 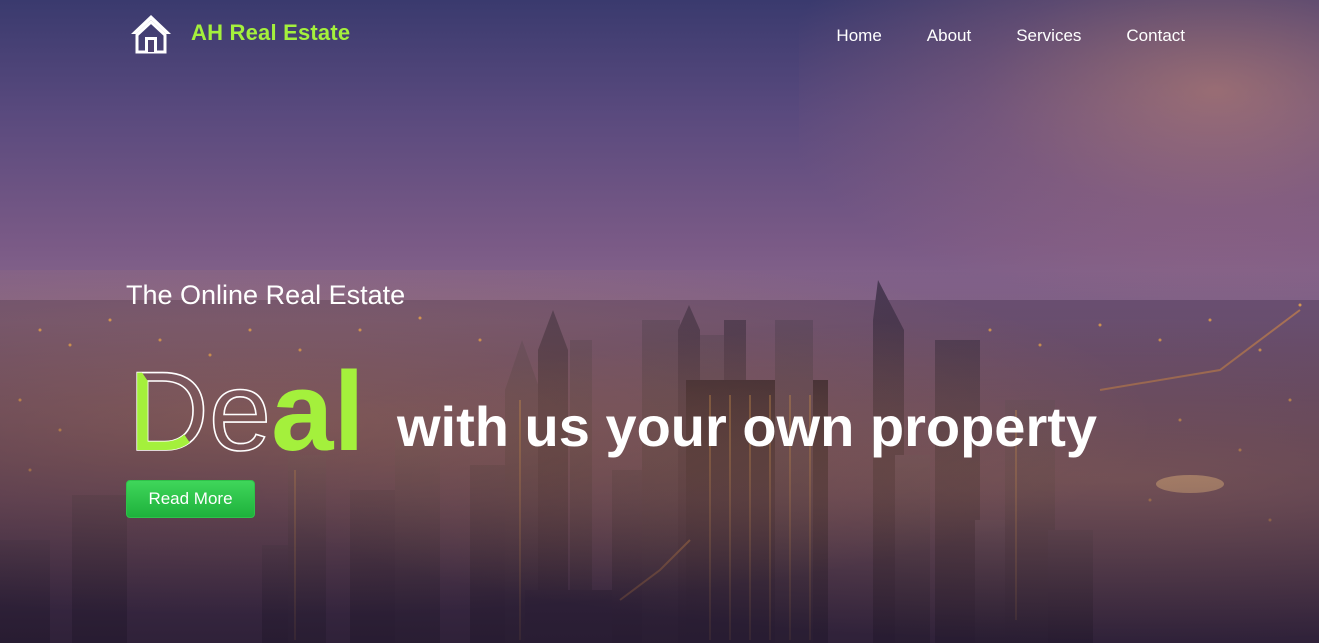 I want to click on headline-deal-word: Deal D, so click(x=246, y=407).